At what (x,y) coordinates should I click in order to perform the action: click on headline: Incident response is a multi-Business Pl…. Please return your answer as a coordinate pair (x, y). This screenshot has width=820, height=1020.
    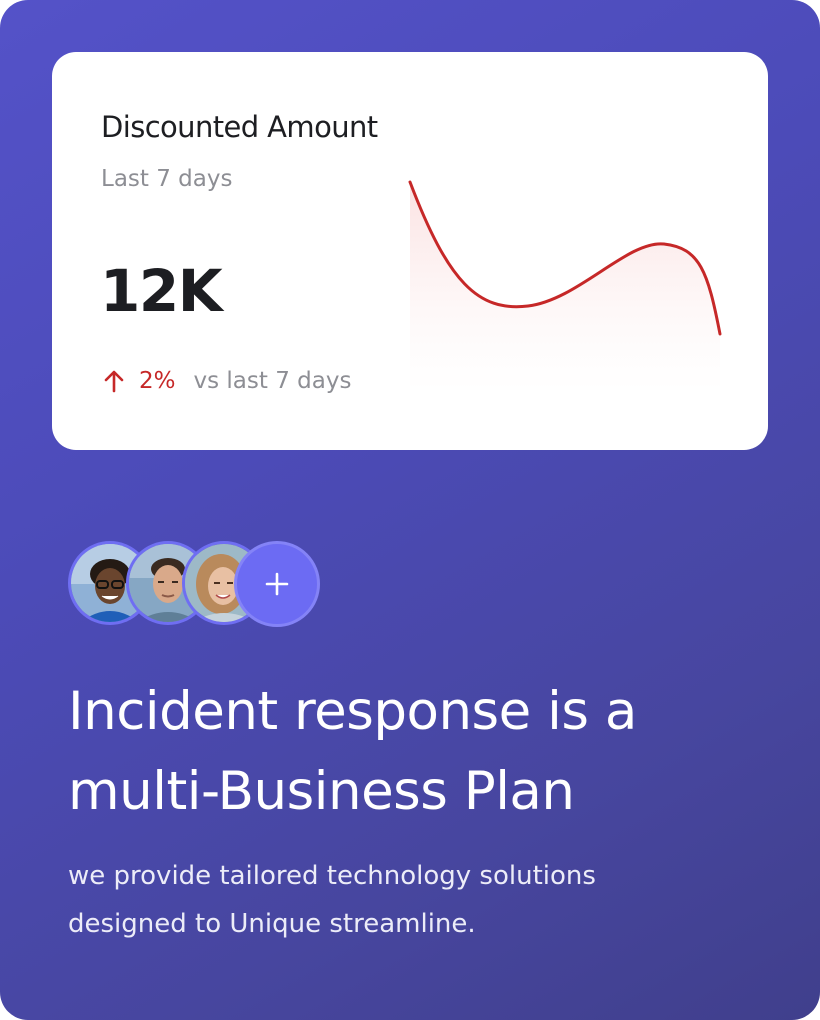
    Looking at the image, I should click on (428, 752).